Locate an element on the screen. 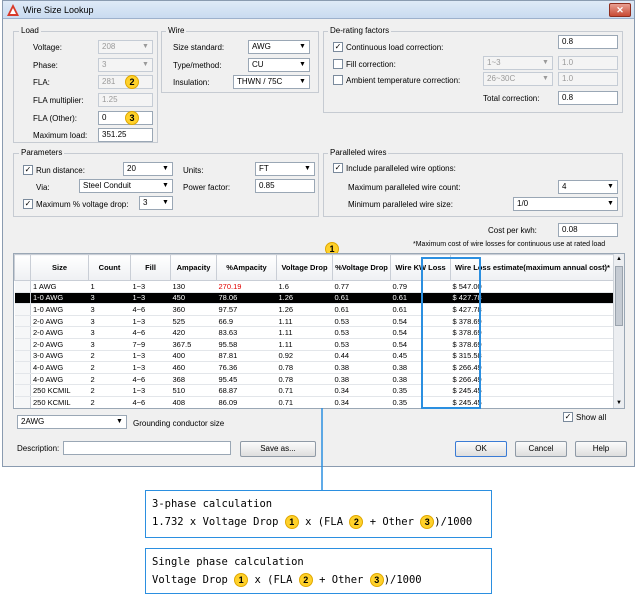  formula-part: Voltage Drop is located at coordinates (190, 580).